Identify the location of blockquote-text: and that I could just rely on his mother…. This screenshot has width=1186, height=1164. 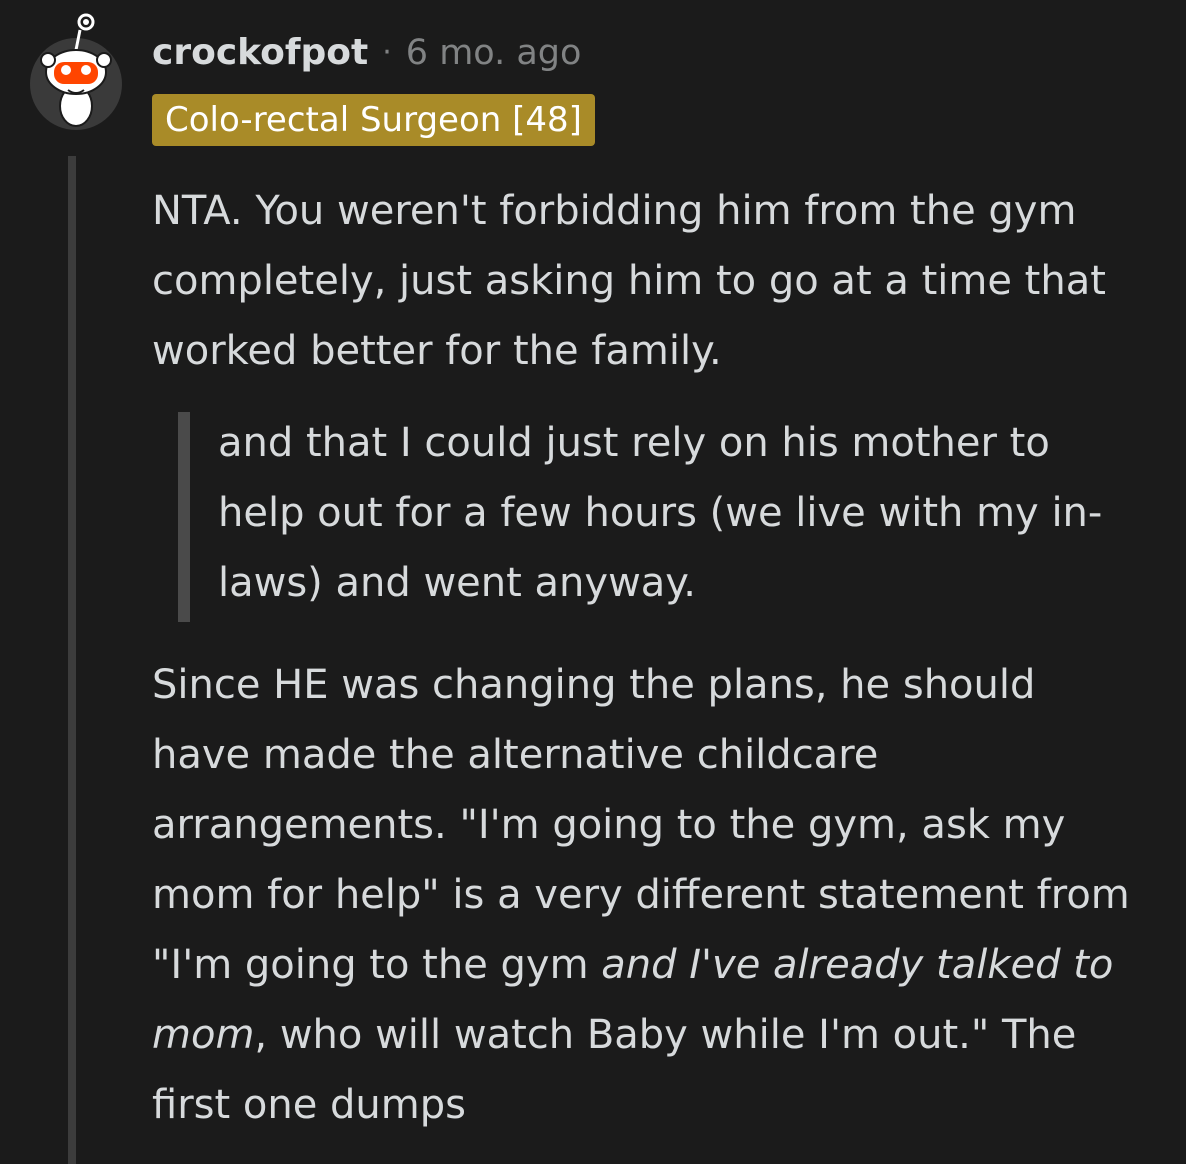
(660, 513).